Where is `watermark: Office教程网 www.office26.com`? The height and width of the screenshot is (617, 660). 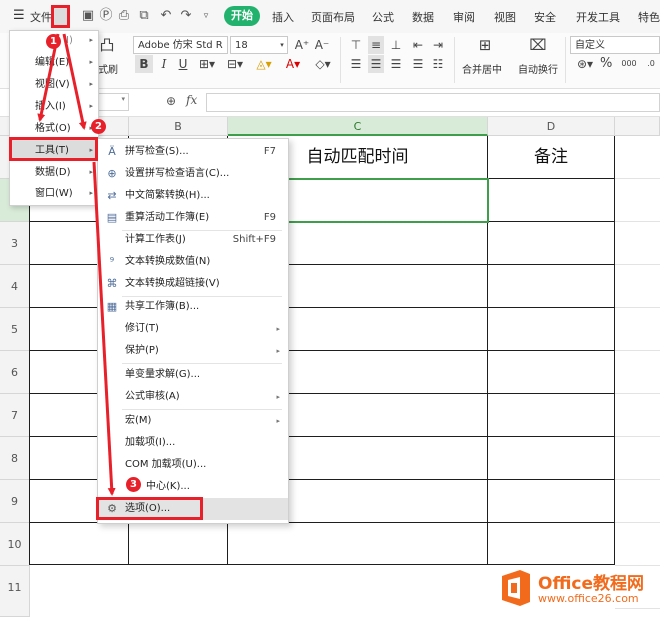
watermark: Office教程网 www.office26.com is located at coordinates (579, 591).